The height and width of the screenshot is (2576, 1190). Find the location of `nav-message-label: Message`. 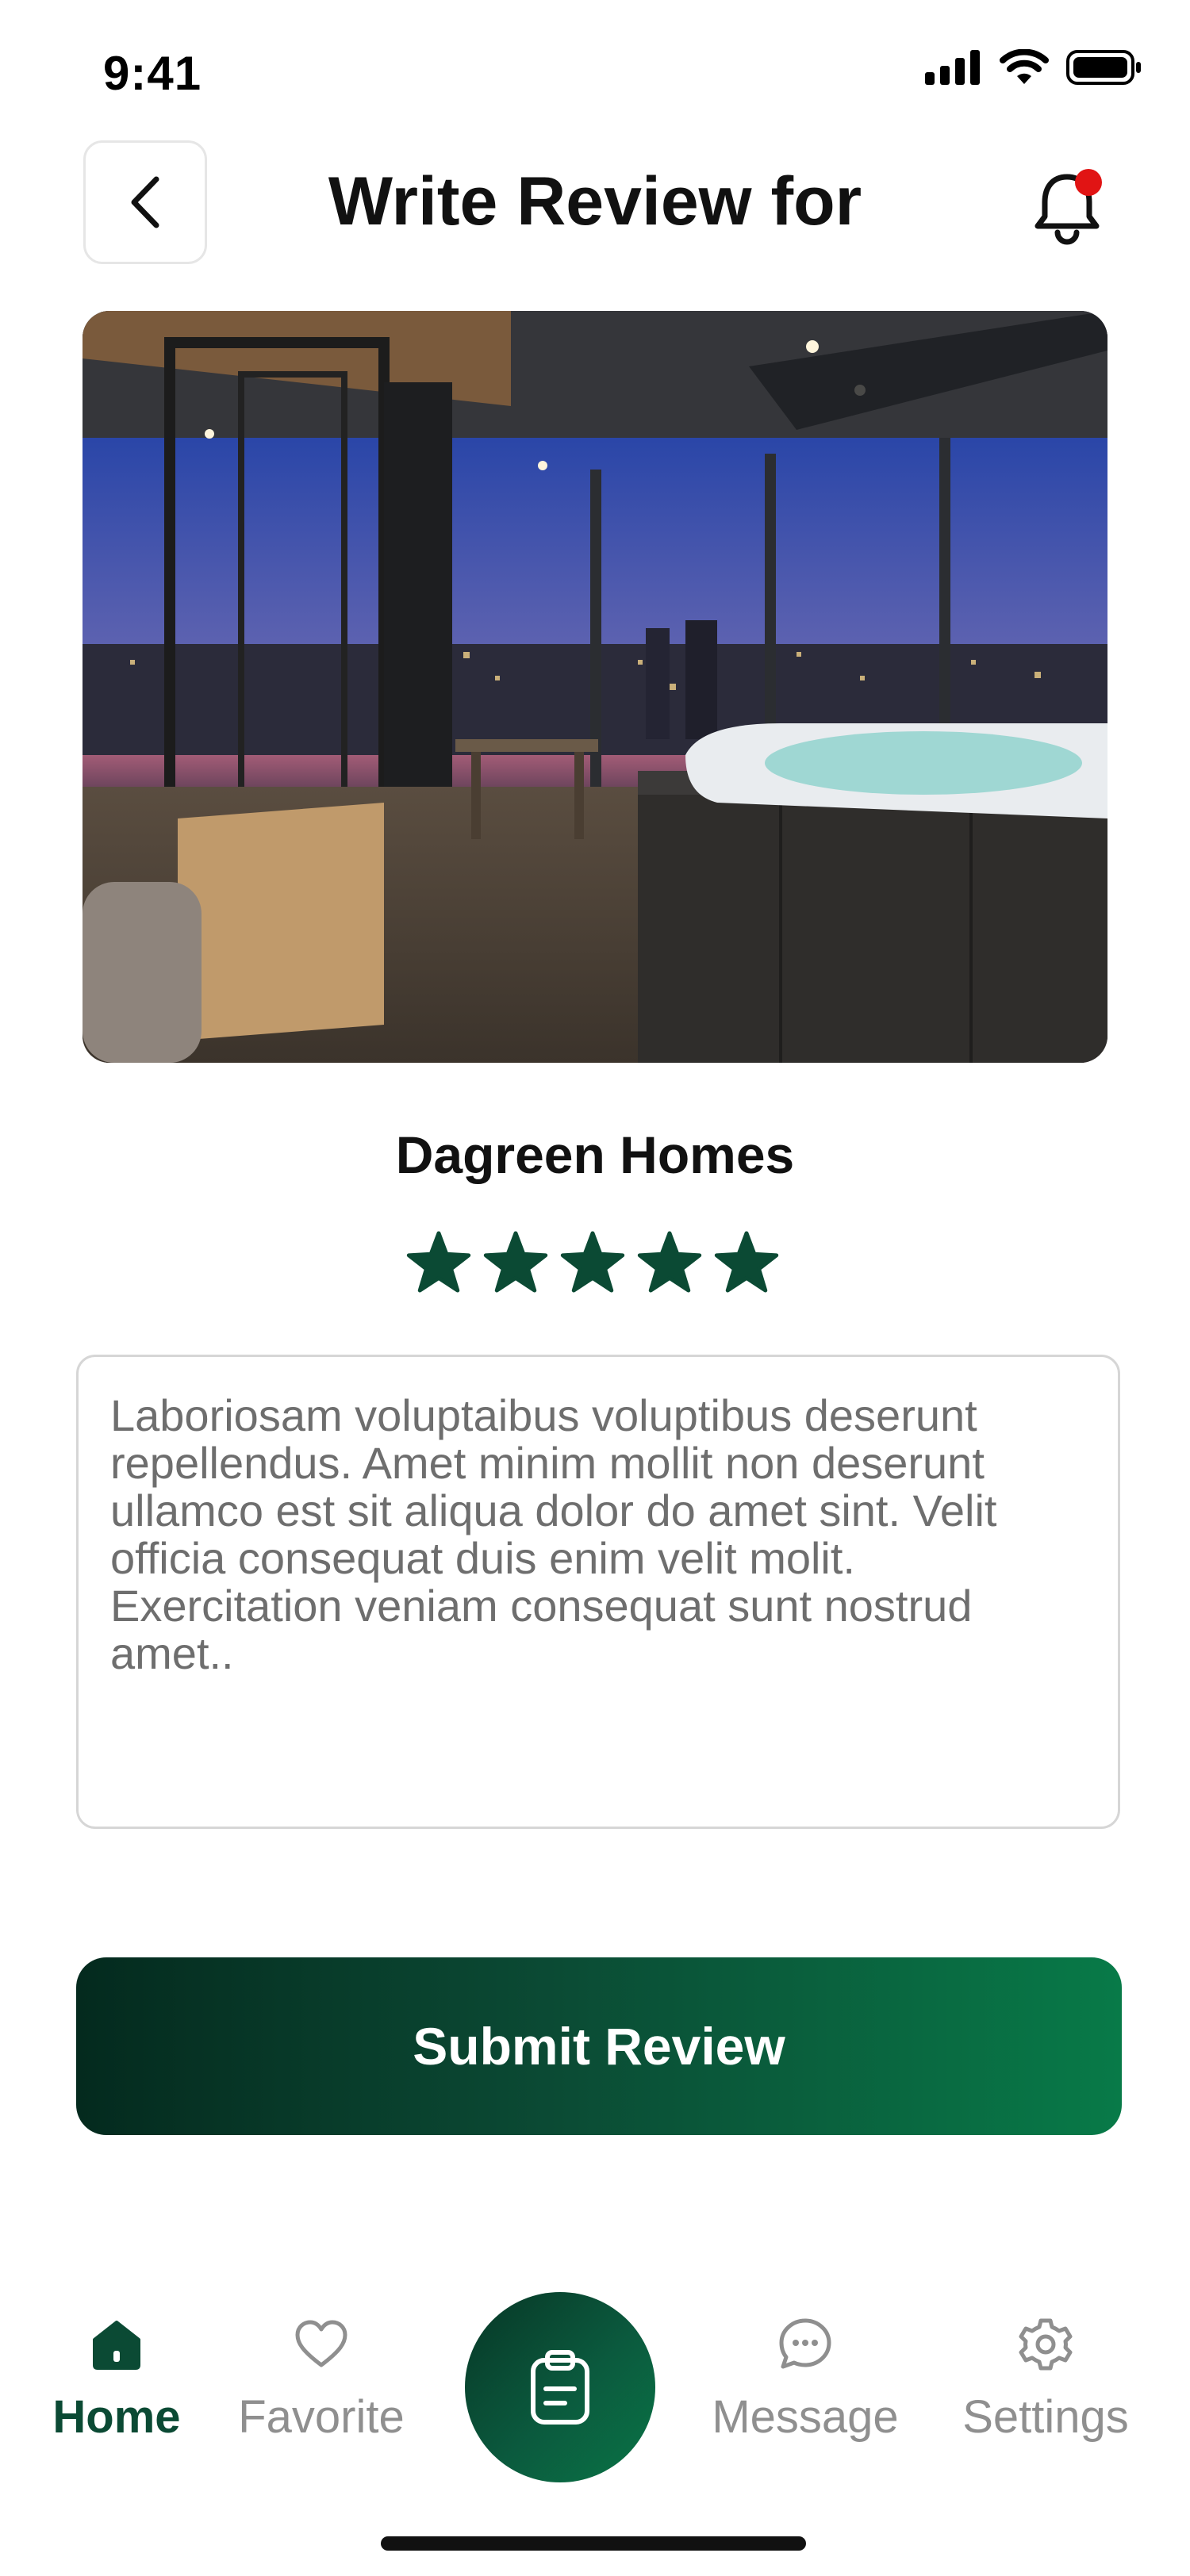

nav-message-label: Message is located at coordinates (805, 2417).